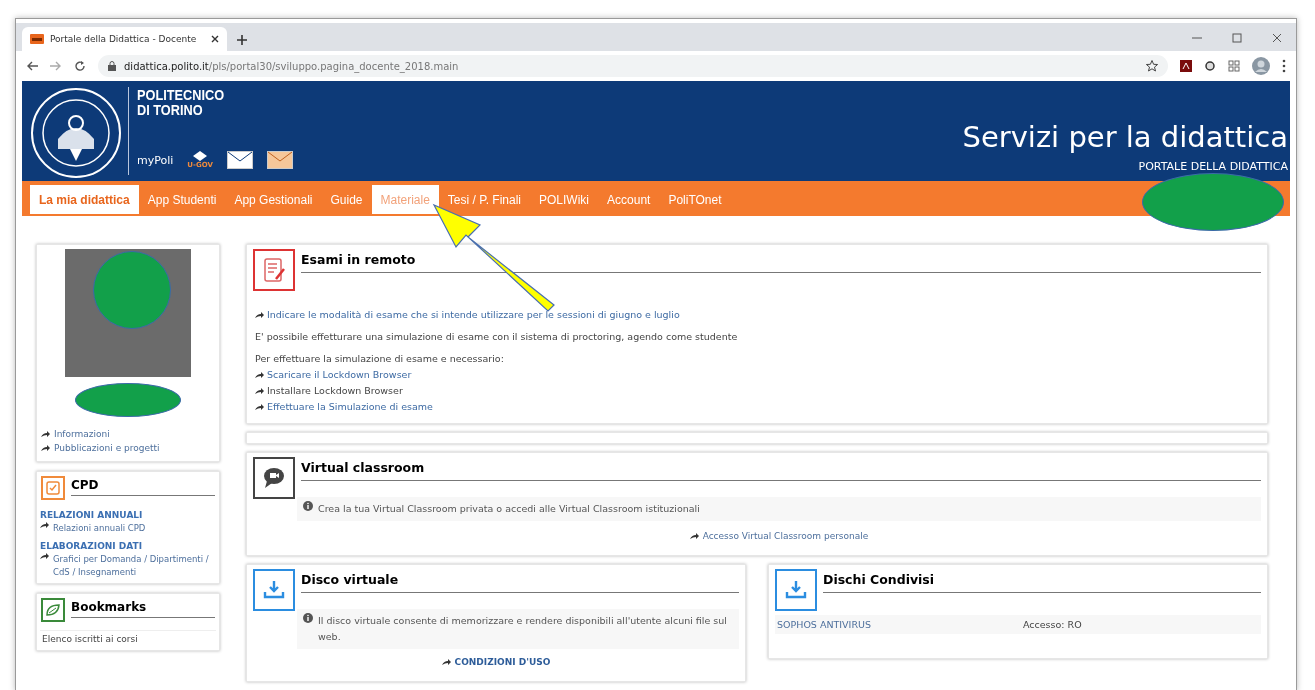  What do you see at coordinates (92, 515) in the screenshot?
I see `section-heading: RELAZIONI ANNUALI` at bounding box center [92, 515].